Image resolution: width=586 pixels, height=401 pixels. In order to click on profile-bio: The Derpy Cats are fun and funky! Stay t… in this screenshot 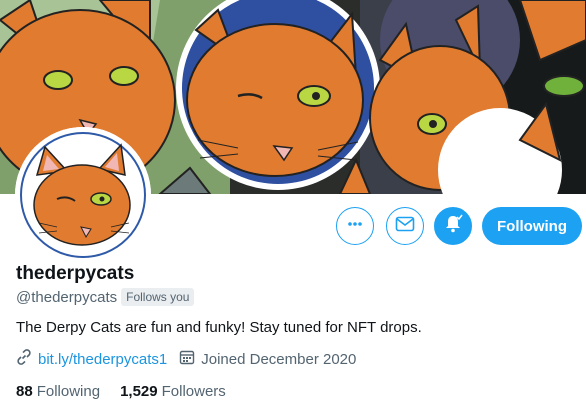, I will do `click(219, 327)`.